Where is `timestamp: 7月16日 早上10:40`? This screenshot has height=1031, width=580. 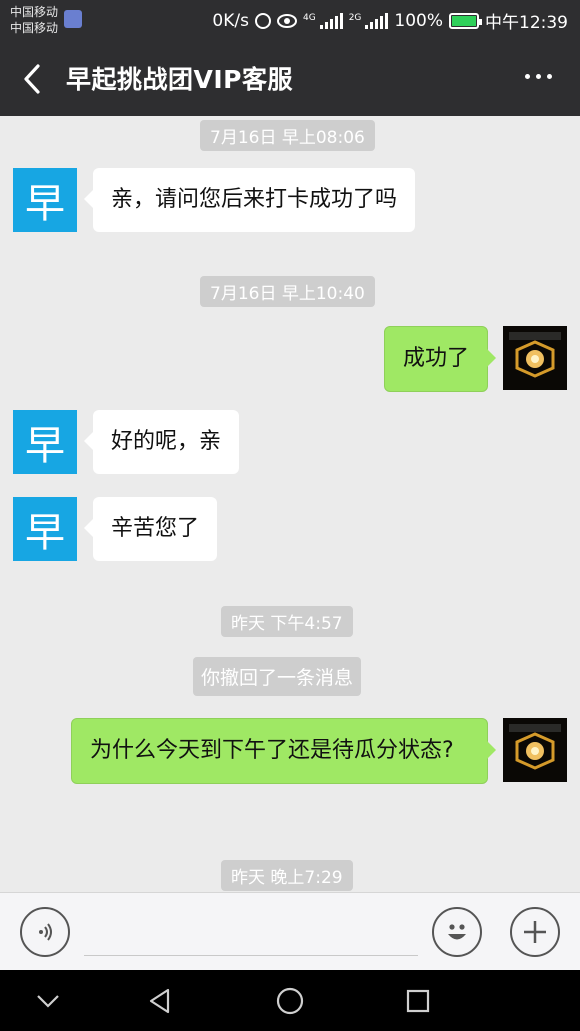
timestamp: 7月16日 早上10:40 is located at coordinates (287, 291).